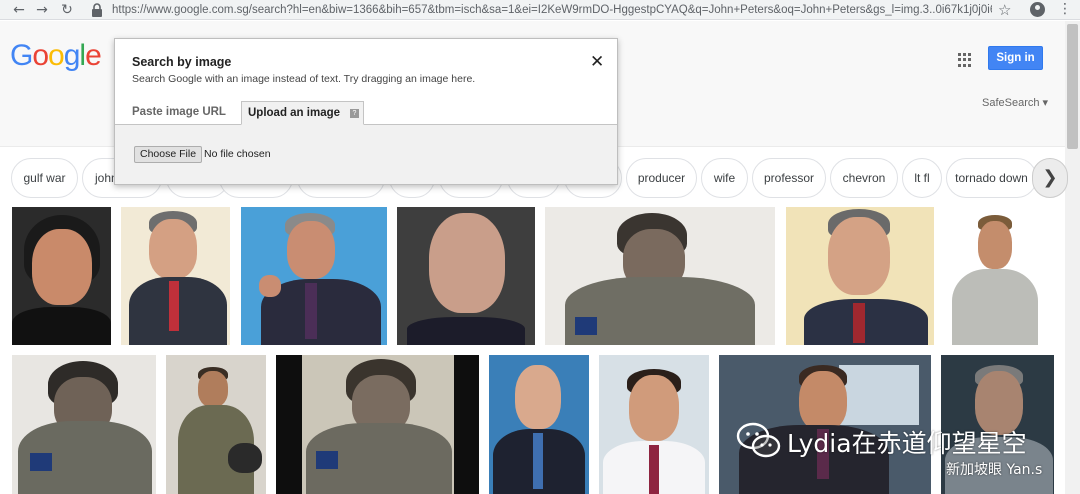  Describe the element at coordinates (366, 154) in the screenshot. I see `upload-panel: Choose File No file chosen` at that location.